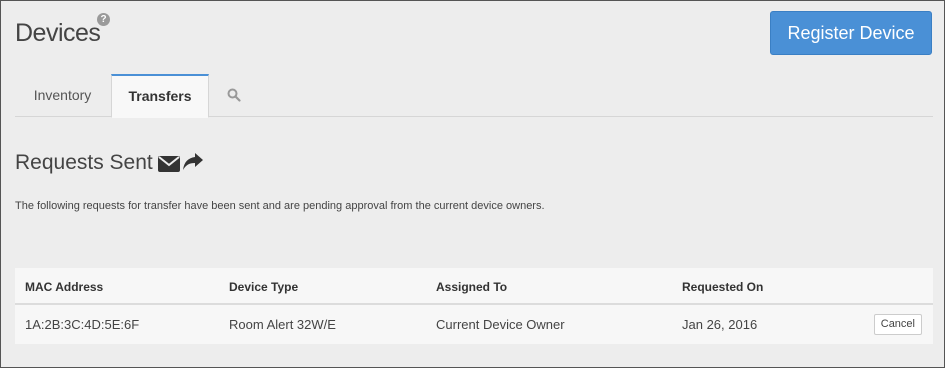 The image size is (945, 368). Describe the element at coordinates (103, 19) in the screenshot. I see `help-icon: ?` at that location.